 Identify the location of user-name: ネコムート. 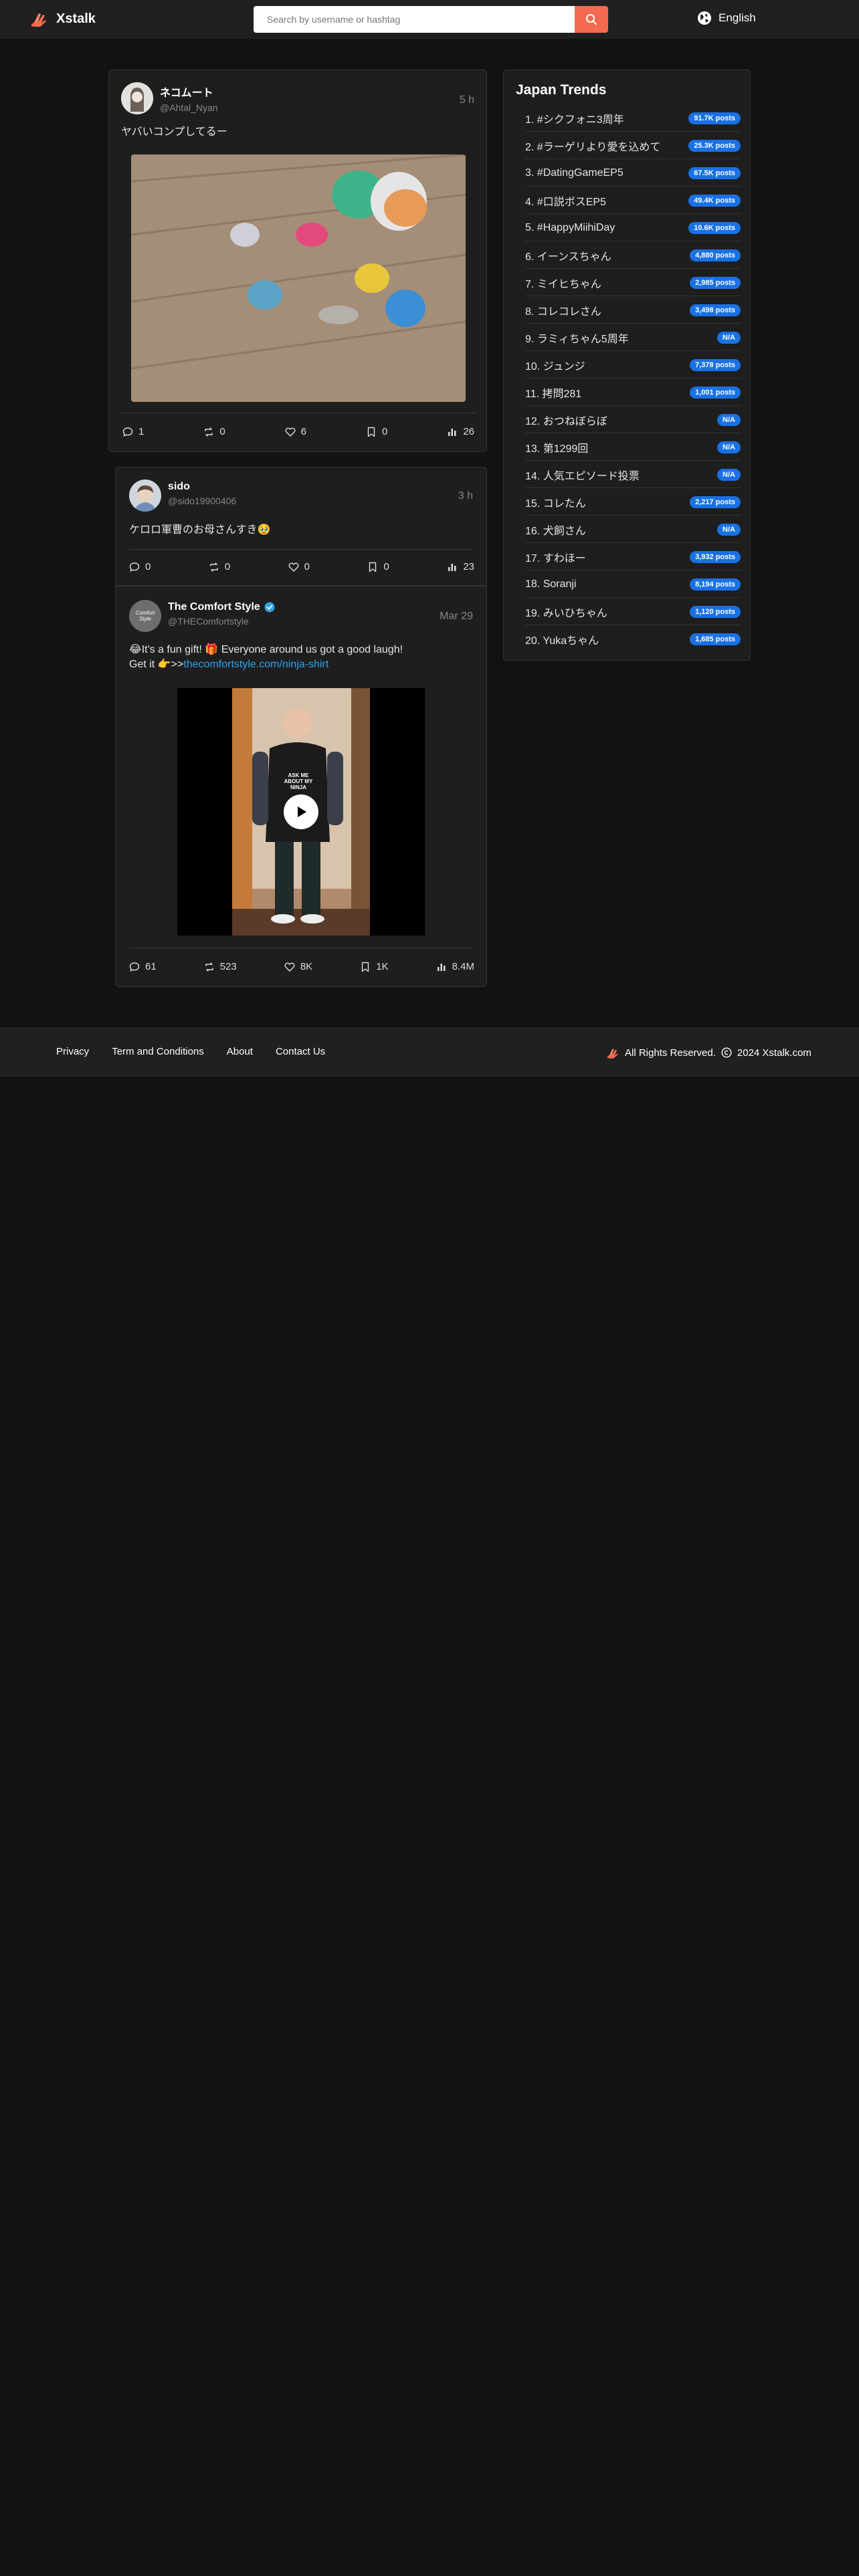
(189, 92).